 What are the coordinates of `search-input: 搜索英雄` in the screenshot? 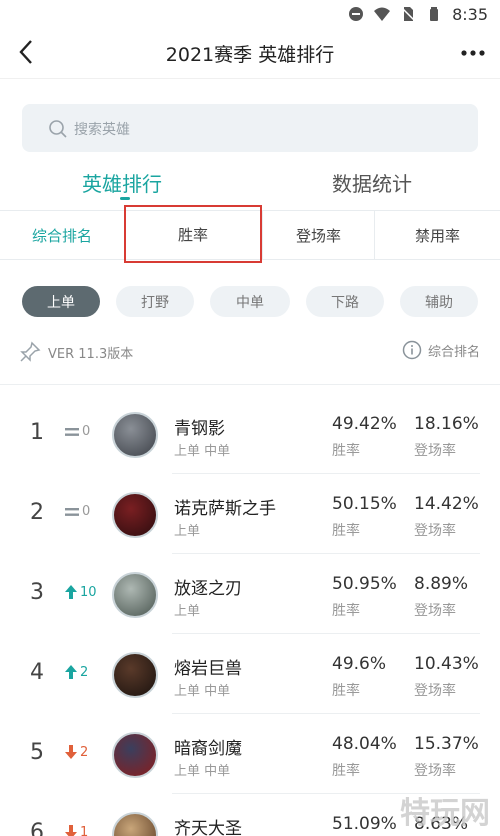 It's located at (250, 128).